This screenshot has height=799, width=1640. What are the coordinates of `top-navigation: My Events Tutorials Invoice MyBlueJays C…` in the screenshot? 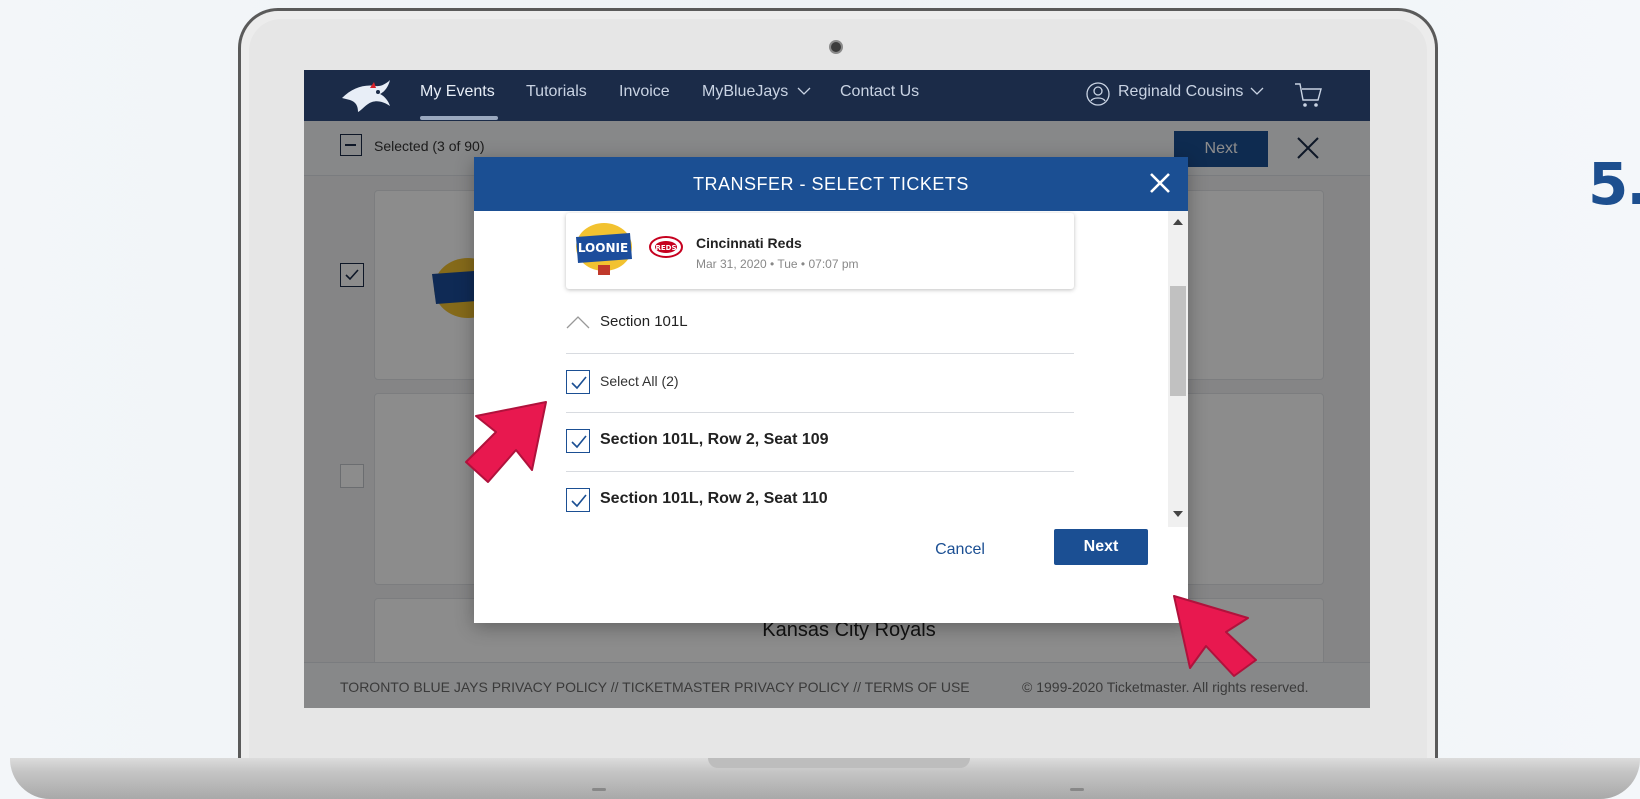 It's located at (837, 95).